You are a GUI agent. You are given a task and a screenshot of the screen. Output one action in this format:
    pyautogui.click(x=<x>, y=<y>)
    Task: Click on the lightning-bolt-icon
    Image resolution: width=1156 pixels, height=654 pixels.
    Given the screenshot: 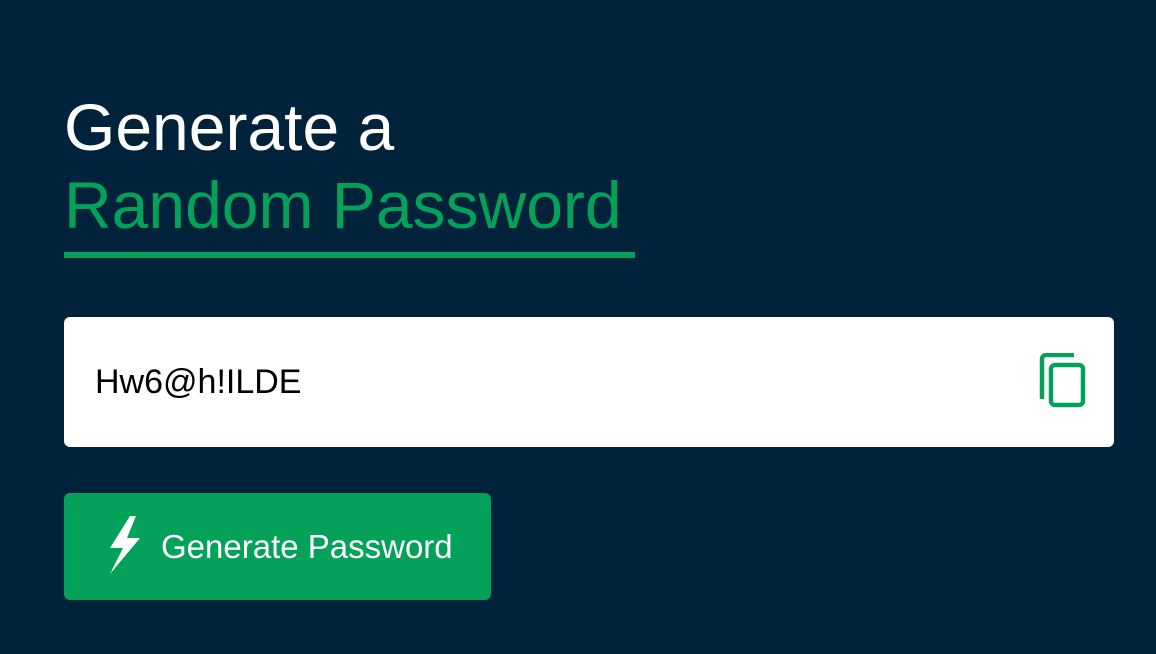 What is the action you would take?
    pyautogui.click(x=125, y=546)
    